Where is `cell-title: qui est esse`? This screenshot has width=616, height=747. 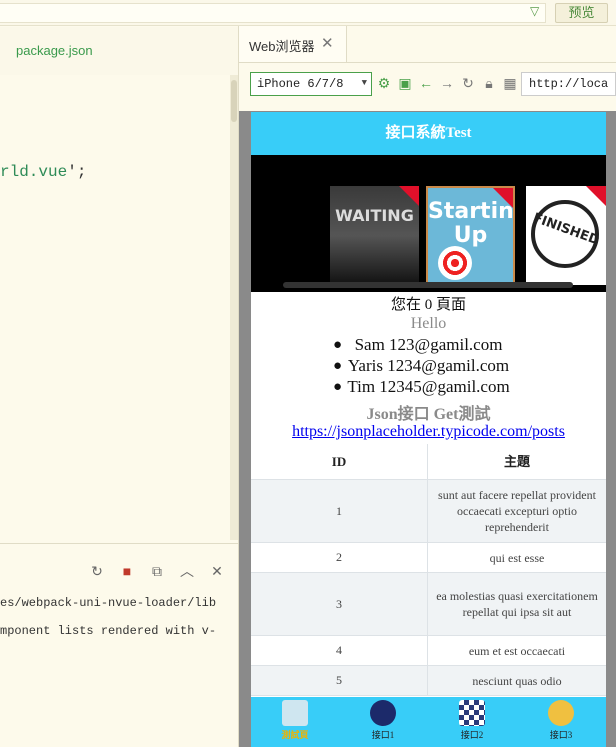 cell-title: qui est esse is located at coordinates (517, 557).